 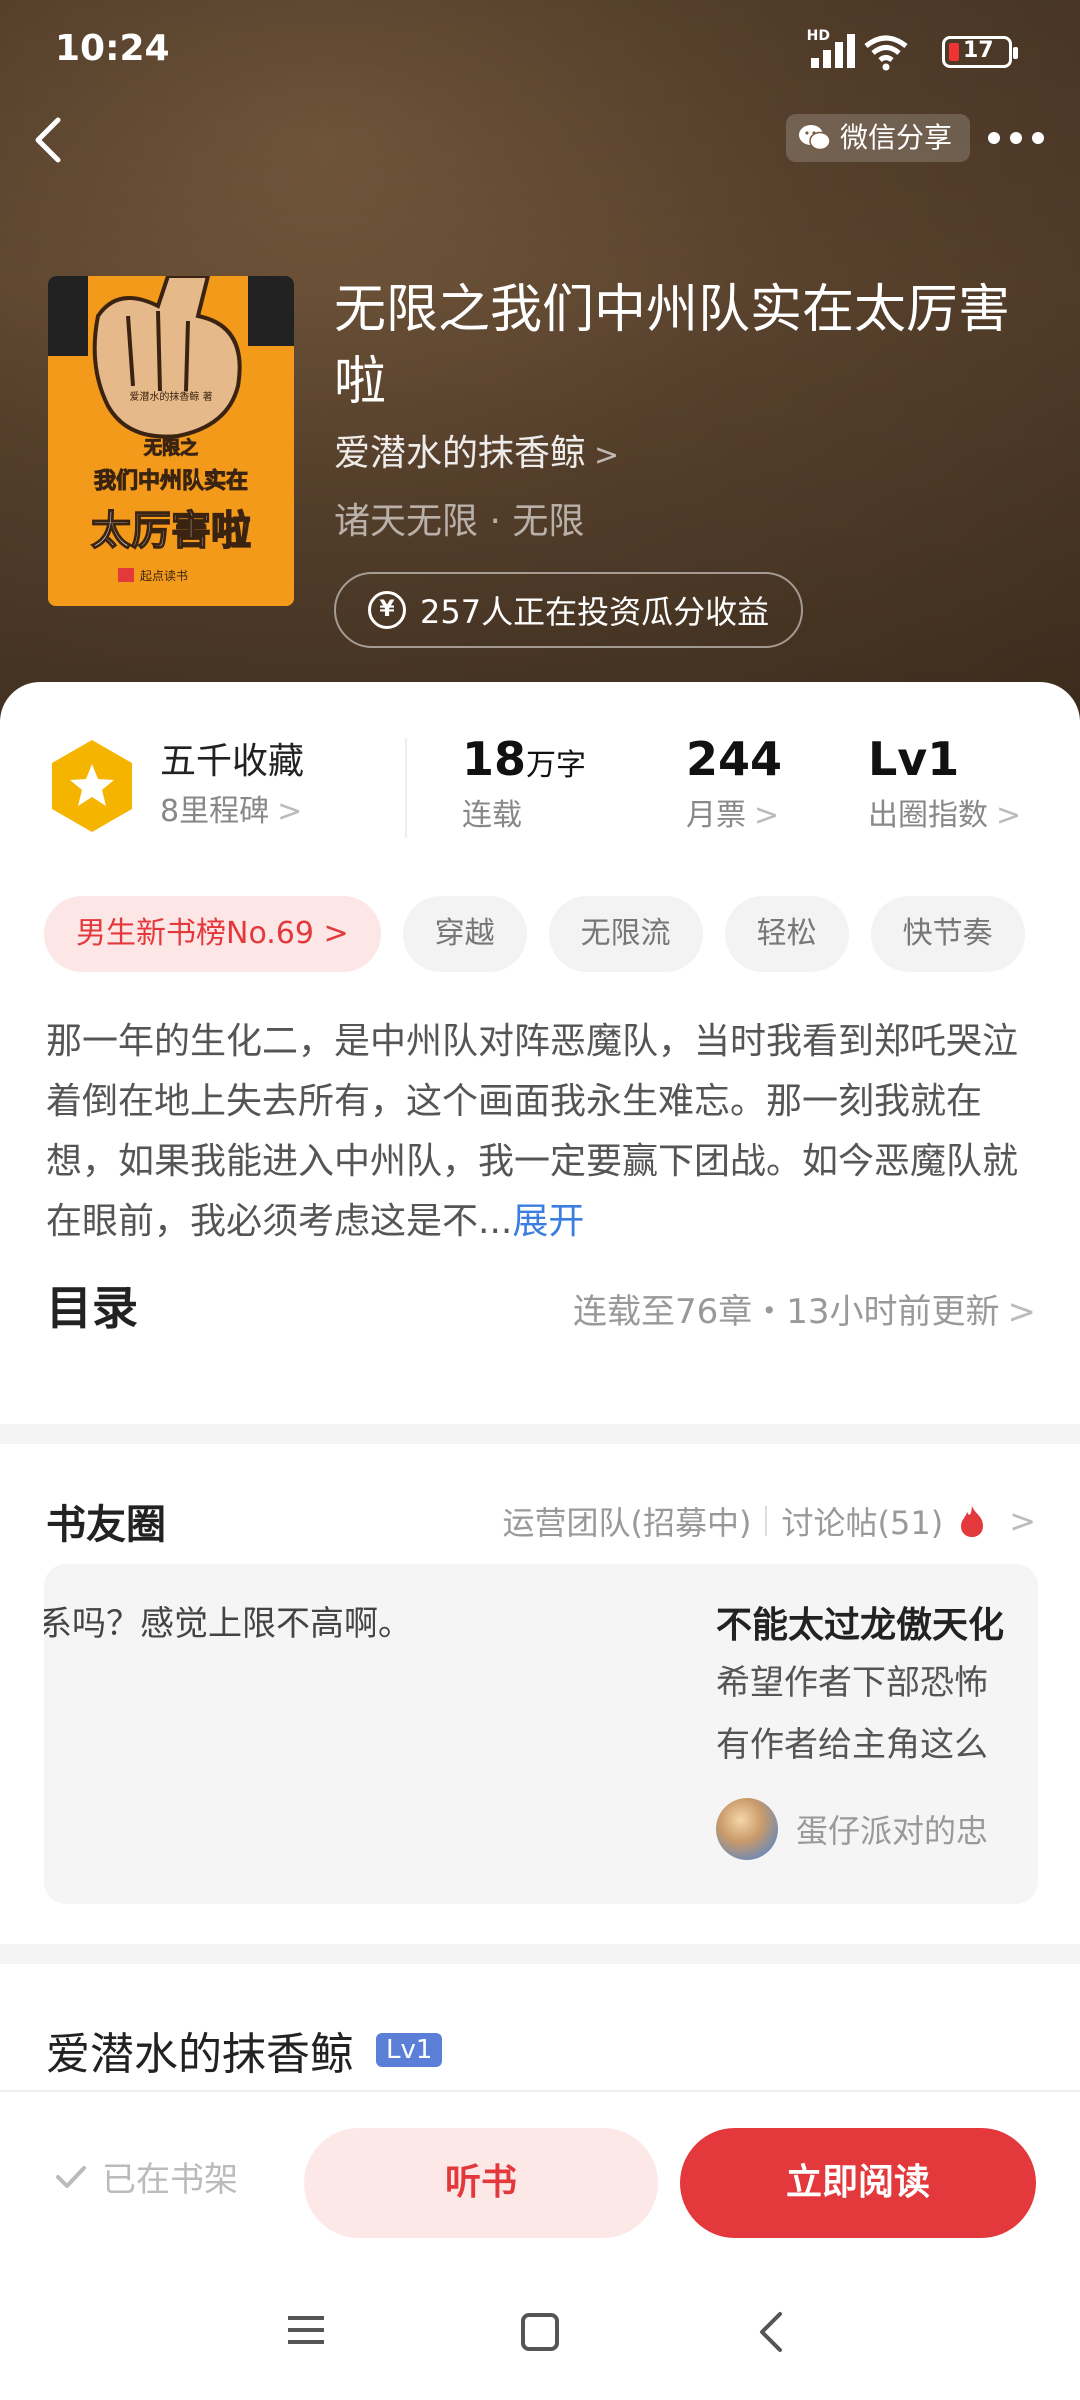 I want to click on tag-item: 轻松, so click(x=786, y=934).